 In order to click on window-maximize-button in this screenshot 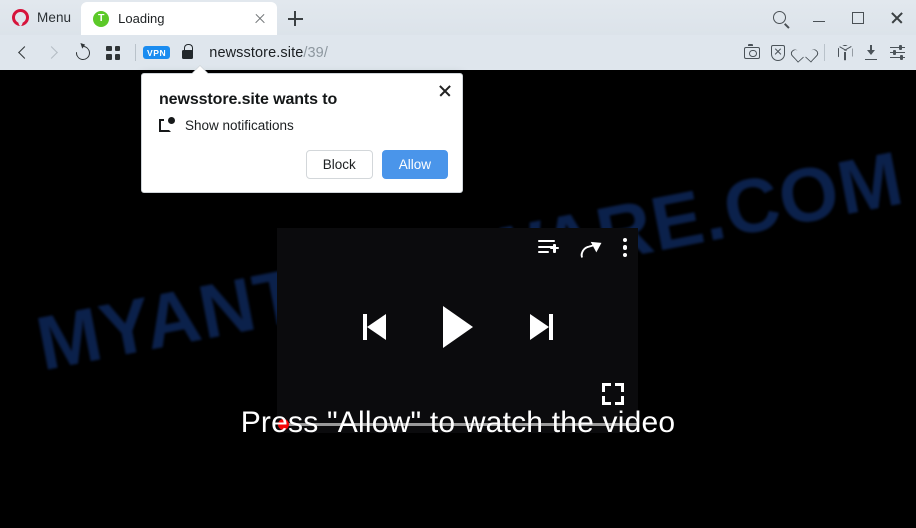, I will do `click(857, 17)`.